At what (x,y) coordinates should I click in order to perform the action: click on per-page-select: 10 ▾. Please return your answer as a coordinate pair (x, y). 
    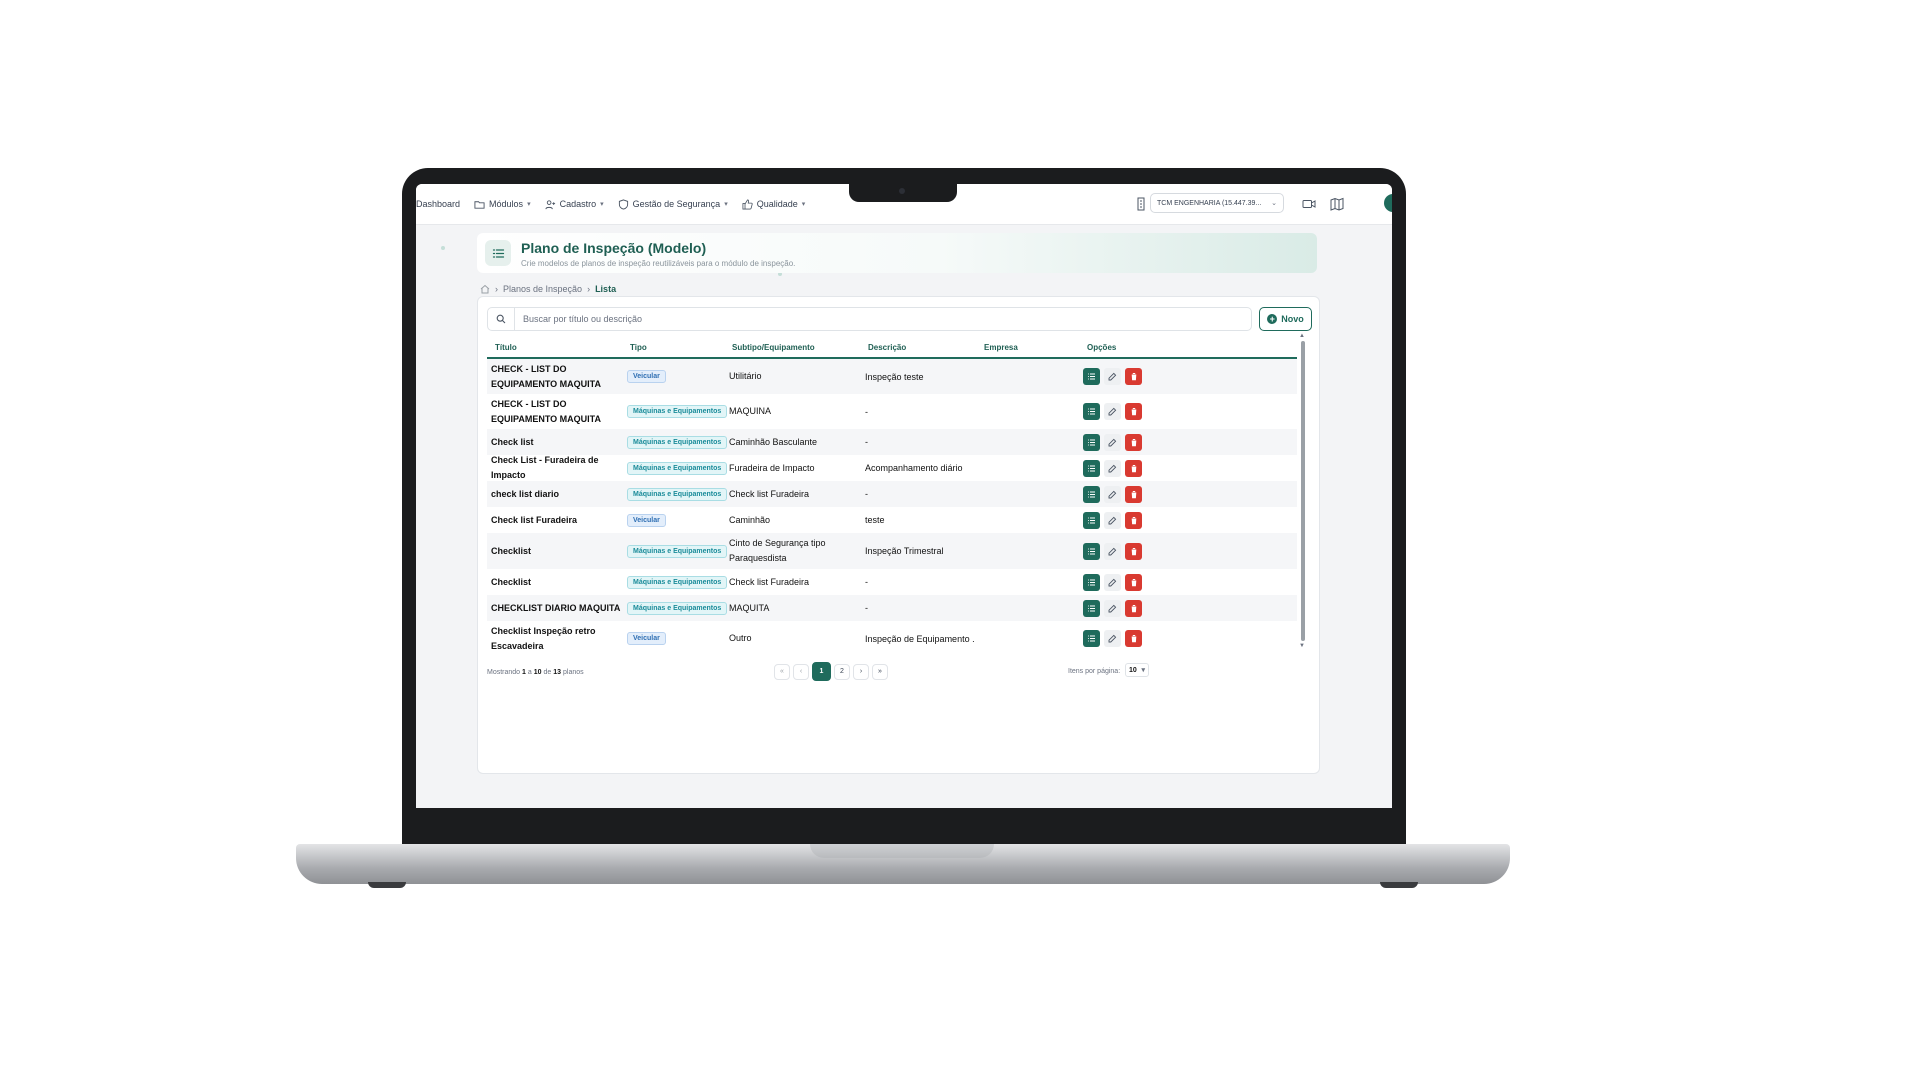
    Looking at the image, I should click on (1137, 670).